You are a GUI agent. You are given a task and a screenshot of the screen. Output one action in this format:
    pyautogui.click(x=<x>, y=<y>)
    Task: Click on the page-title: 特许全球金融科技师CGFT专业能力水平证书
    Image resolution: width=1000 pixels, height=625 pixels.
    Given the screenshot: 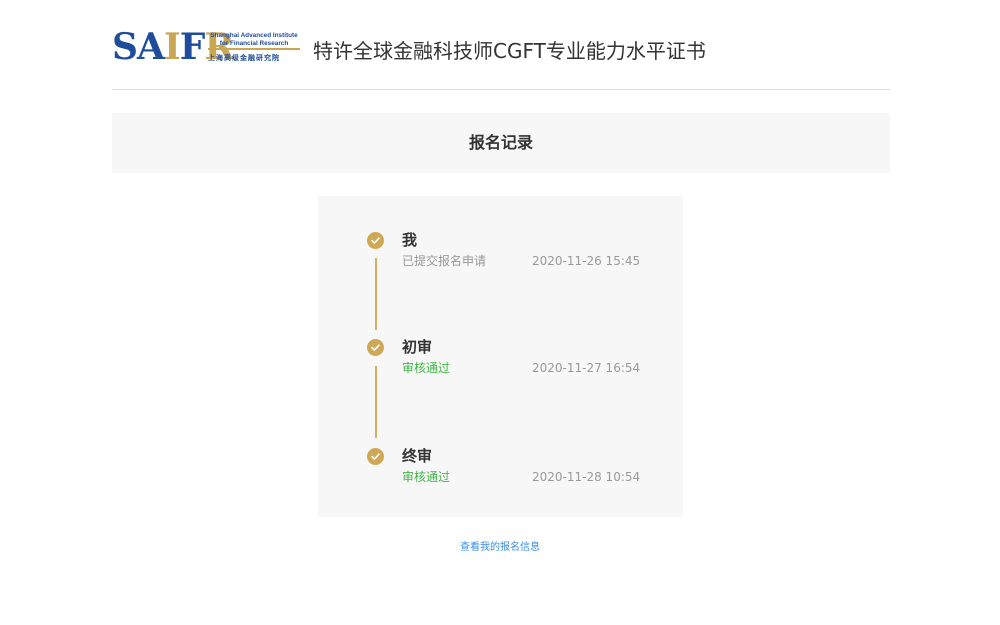 What is the action you would take?
    pyautogui.click(x=509, y=51)
    